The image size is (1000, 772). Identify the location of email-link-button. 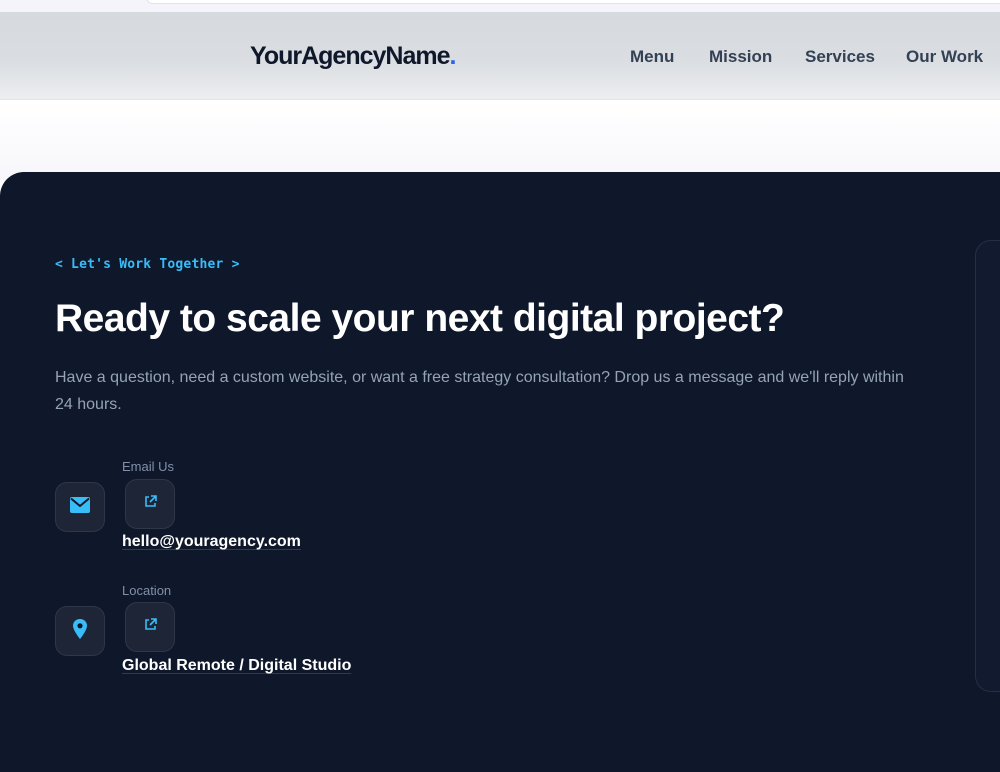
(150, 504).